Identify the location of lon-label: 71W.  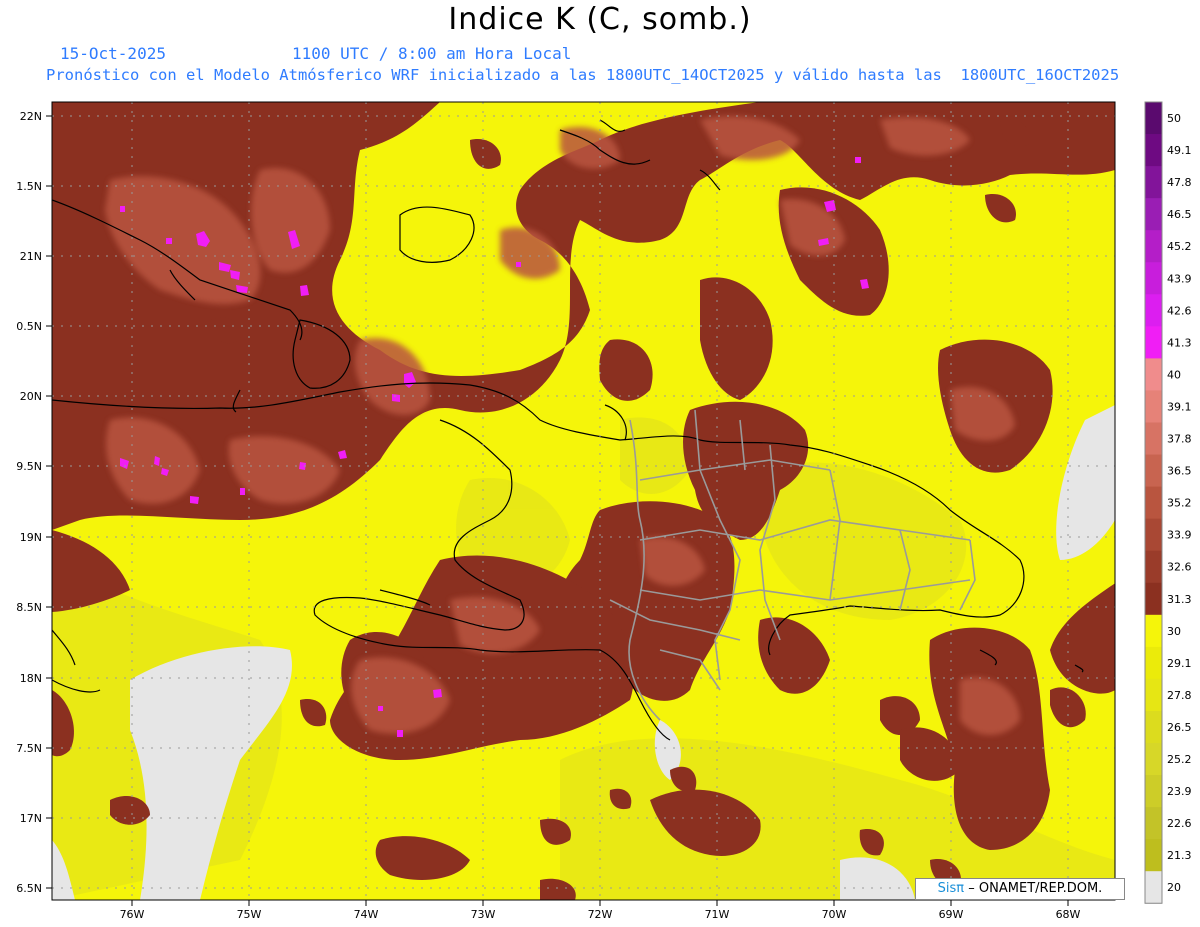
(717, 914).